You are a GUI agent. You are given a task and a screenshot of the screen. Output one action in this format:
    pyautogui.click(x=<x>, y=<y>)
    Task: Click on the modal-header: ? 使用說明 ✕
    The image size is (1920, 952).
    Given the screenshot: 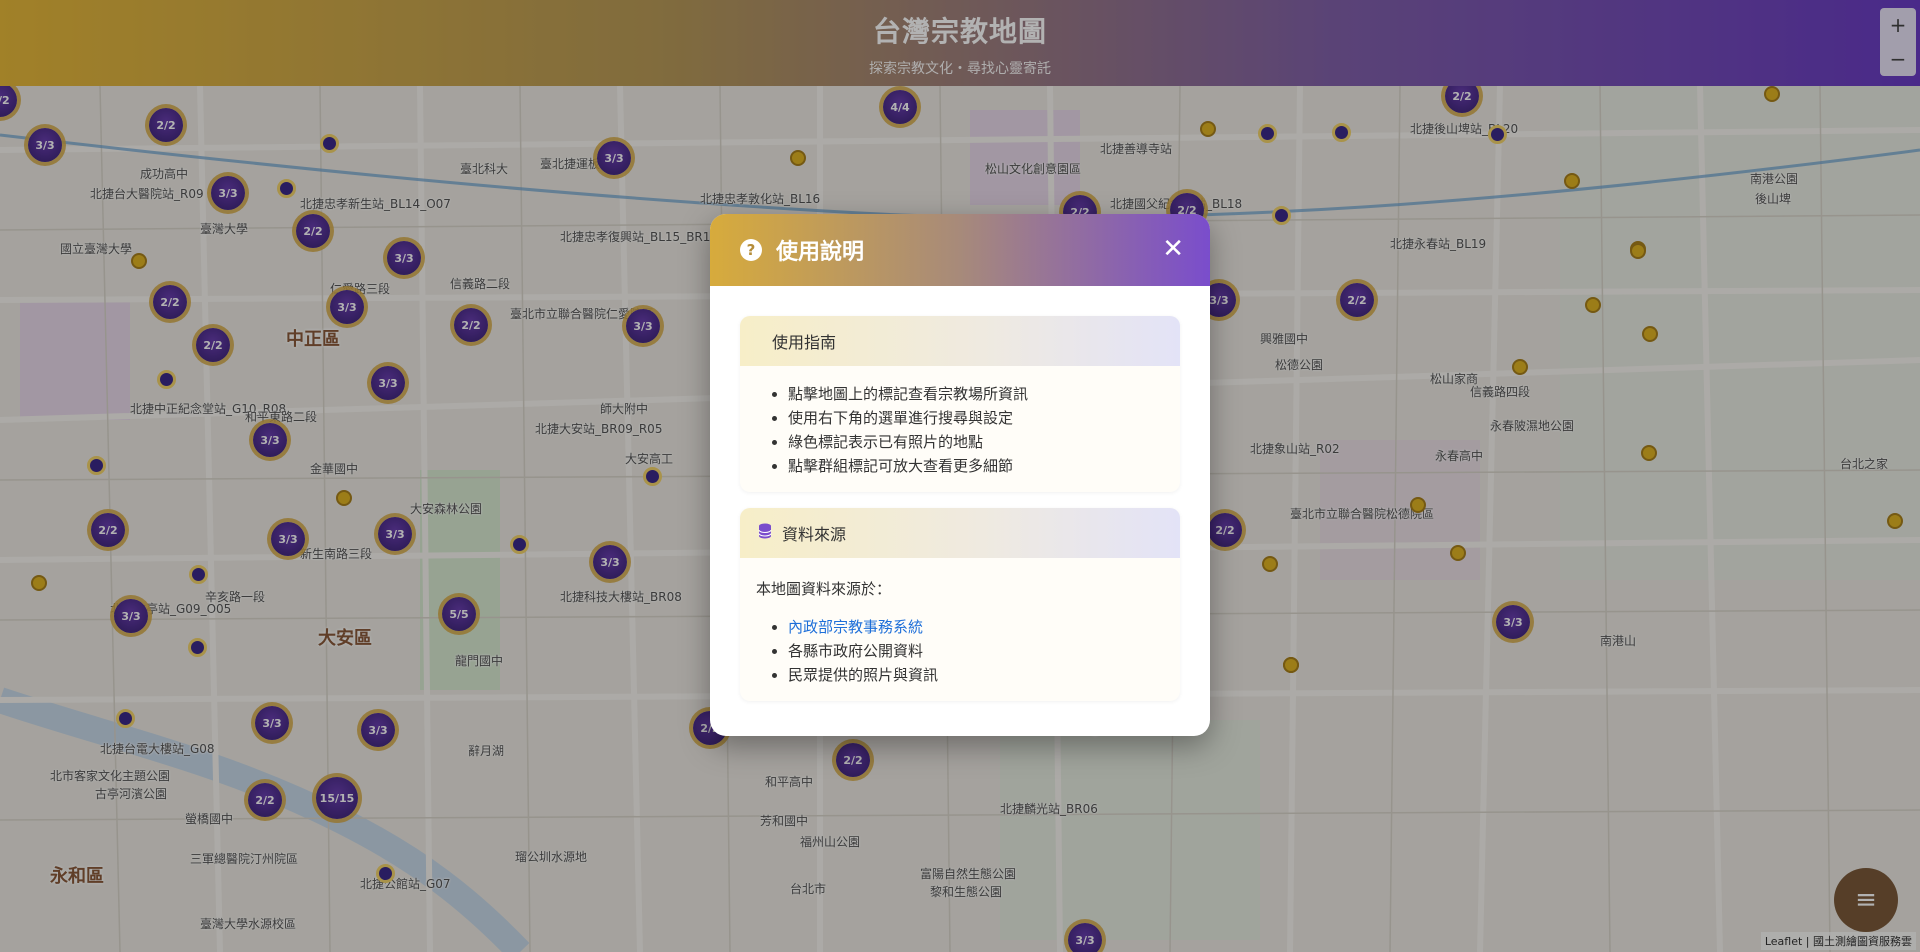 What is the action you would take?
    pyautogui.click(x=960, y=250)
    